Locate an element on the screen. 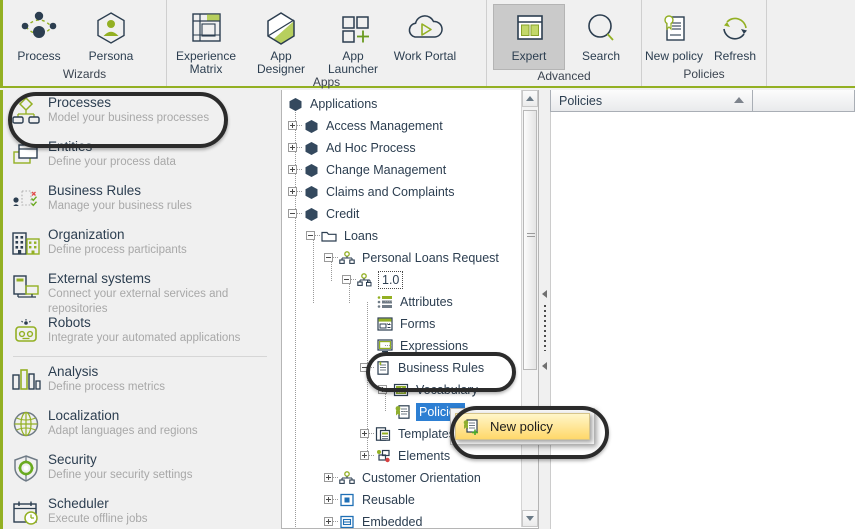 Image resolution: width=855 pixels, height=529 pixels. expert-view-icon is located at coordinates (529, 28).